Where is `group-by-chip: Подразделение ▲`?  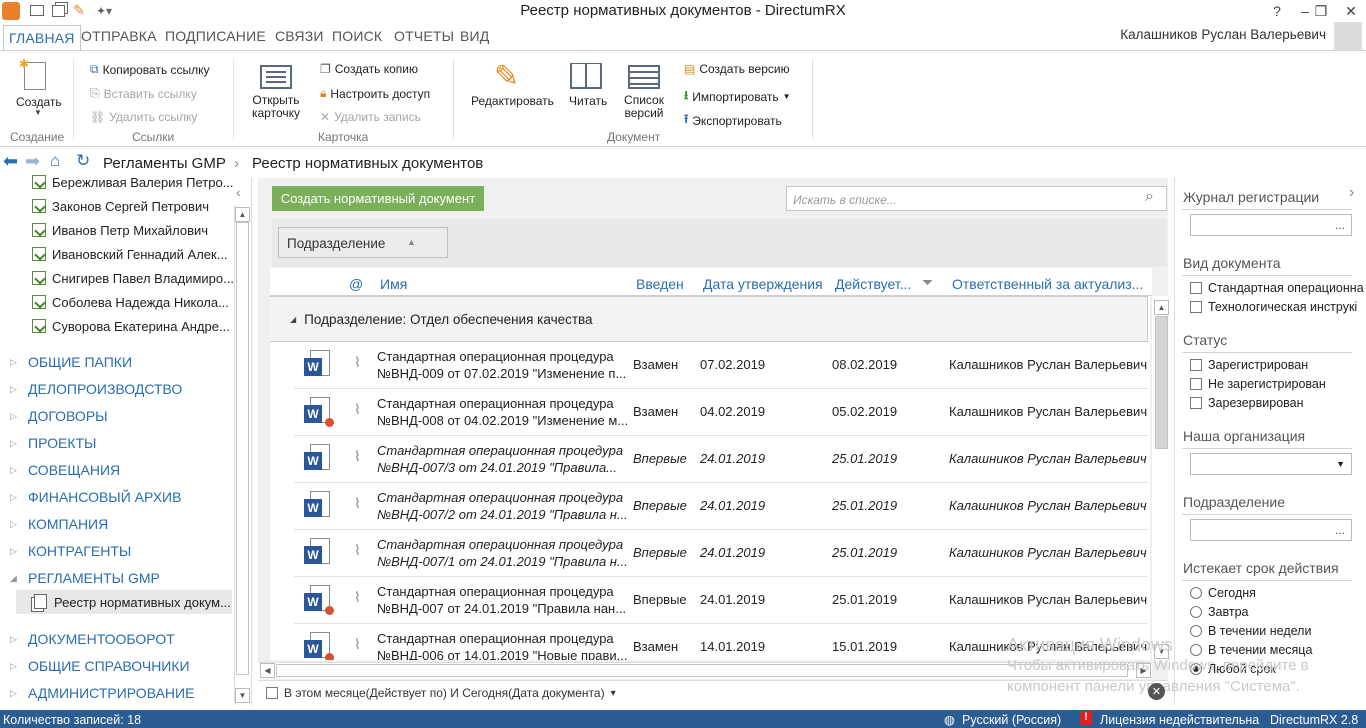
group-by-chip: Подразделение ▲ is located at coordinates (363, 242).